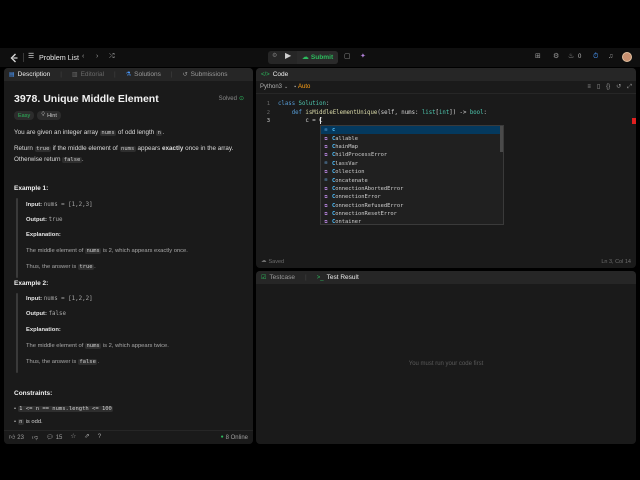 The image size is (640, 480). Describe the element at coordinates (446, 261) in the screenshot. I see `code-statusbar: ☁ Saved Ln 3, Col 14` at that location.